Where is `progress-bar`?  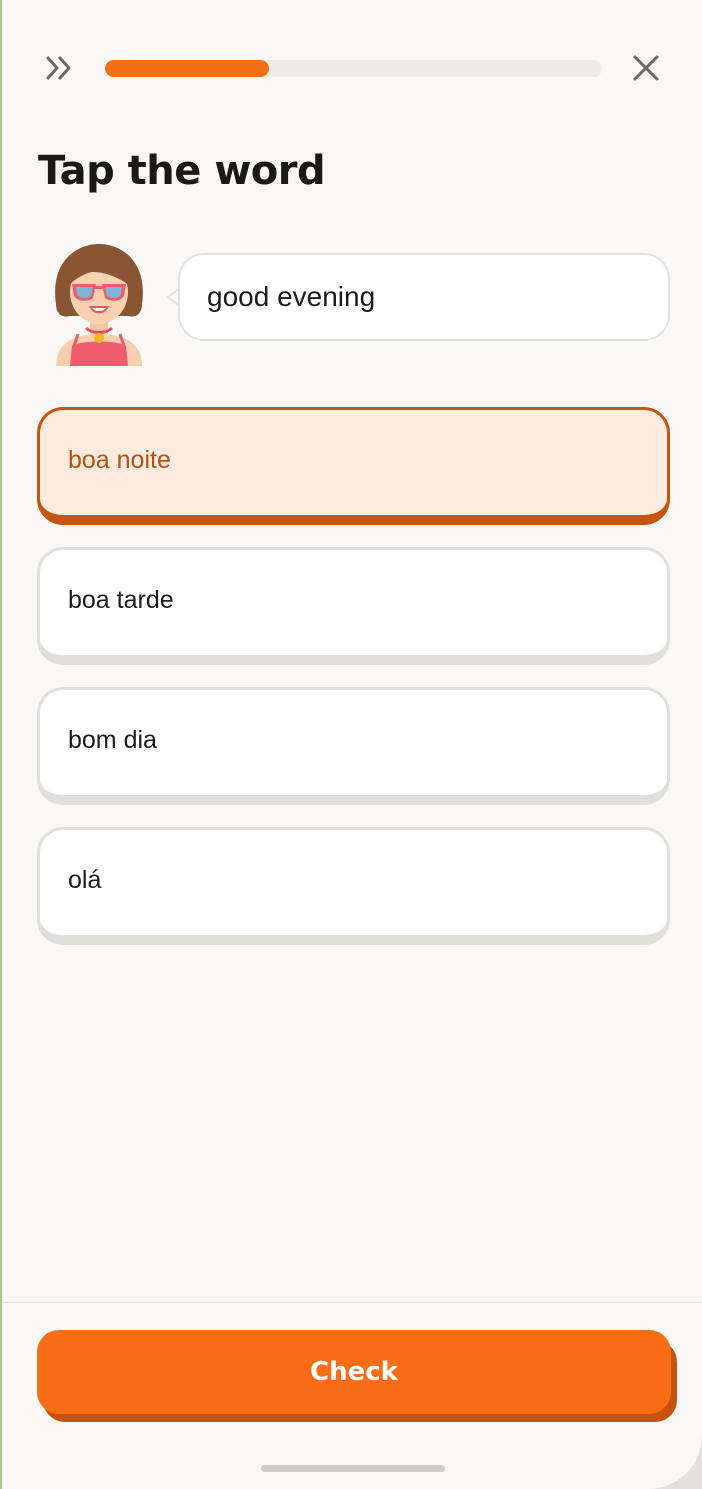
progress-bar is located at coordinates (353, 68).